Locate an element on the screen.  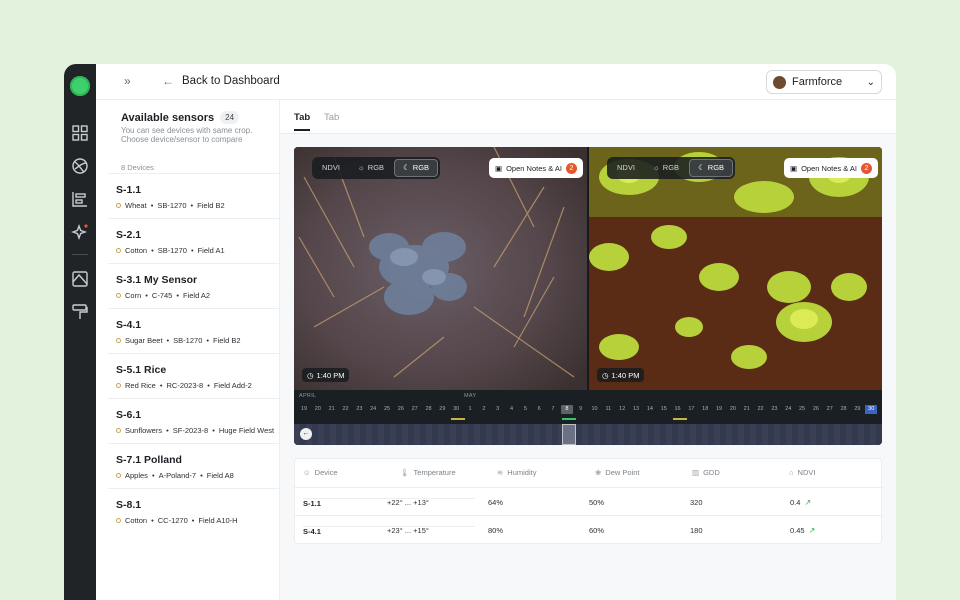
tab-2: Tab is located at coordinates (331, 117).